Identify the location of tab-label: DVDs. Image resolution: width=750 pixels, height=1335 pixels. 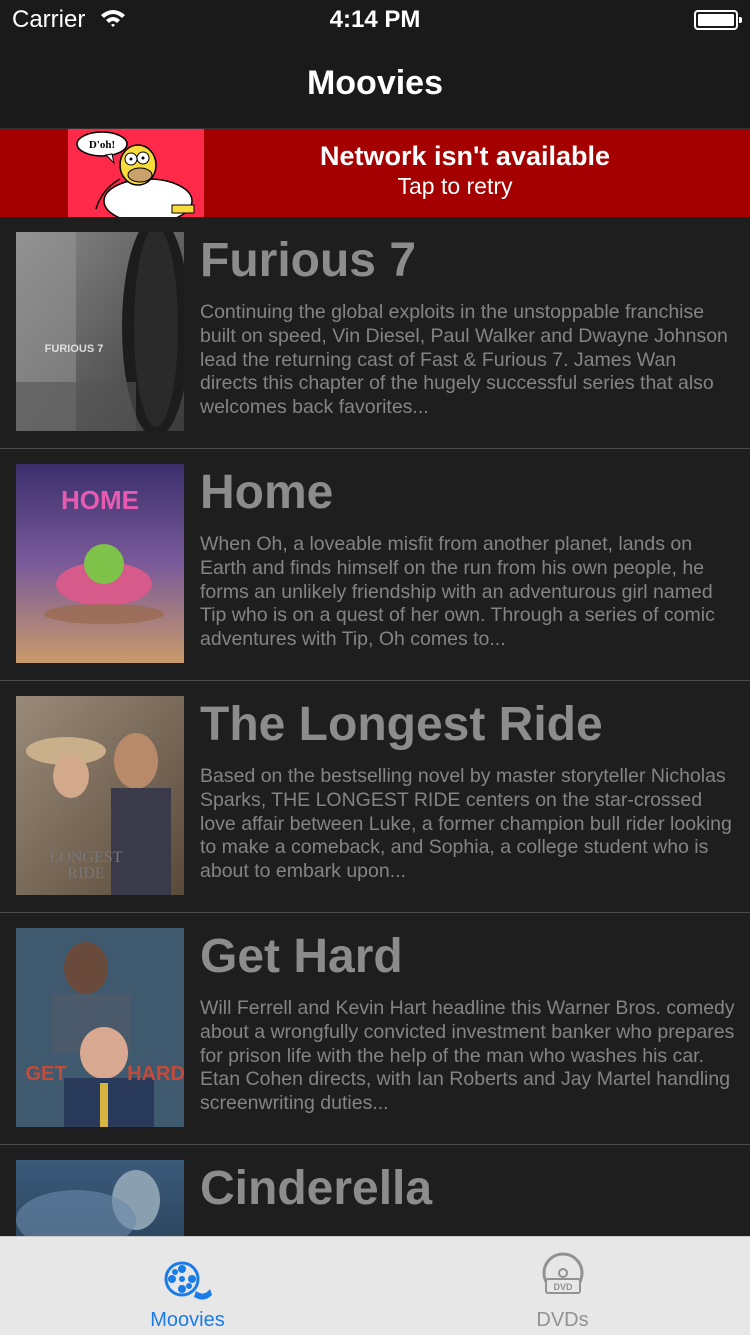
(562, 1320).